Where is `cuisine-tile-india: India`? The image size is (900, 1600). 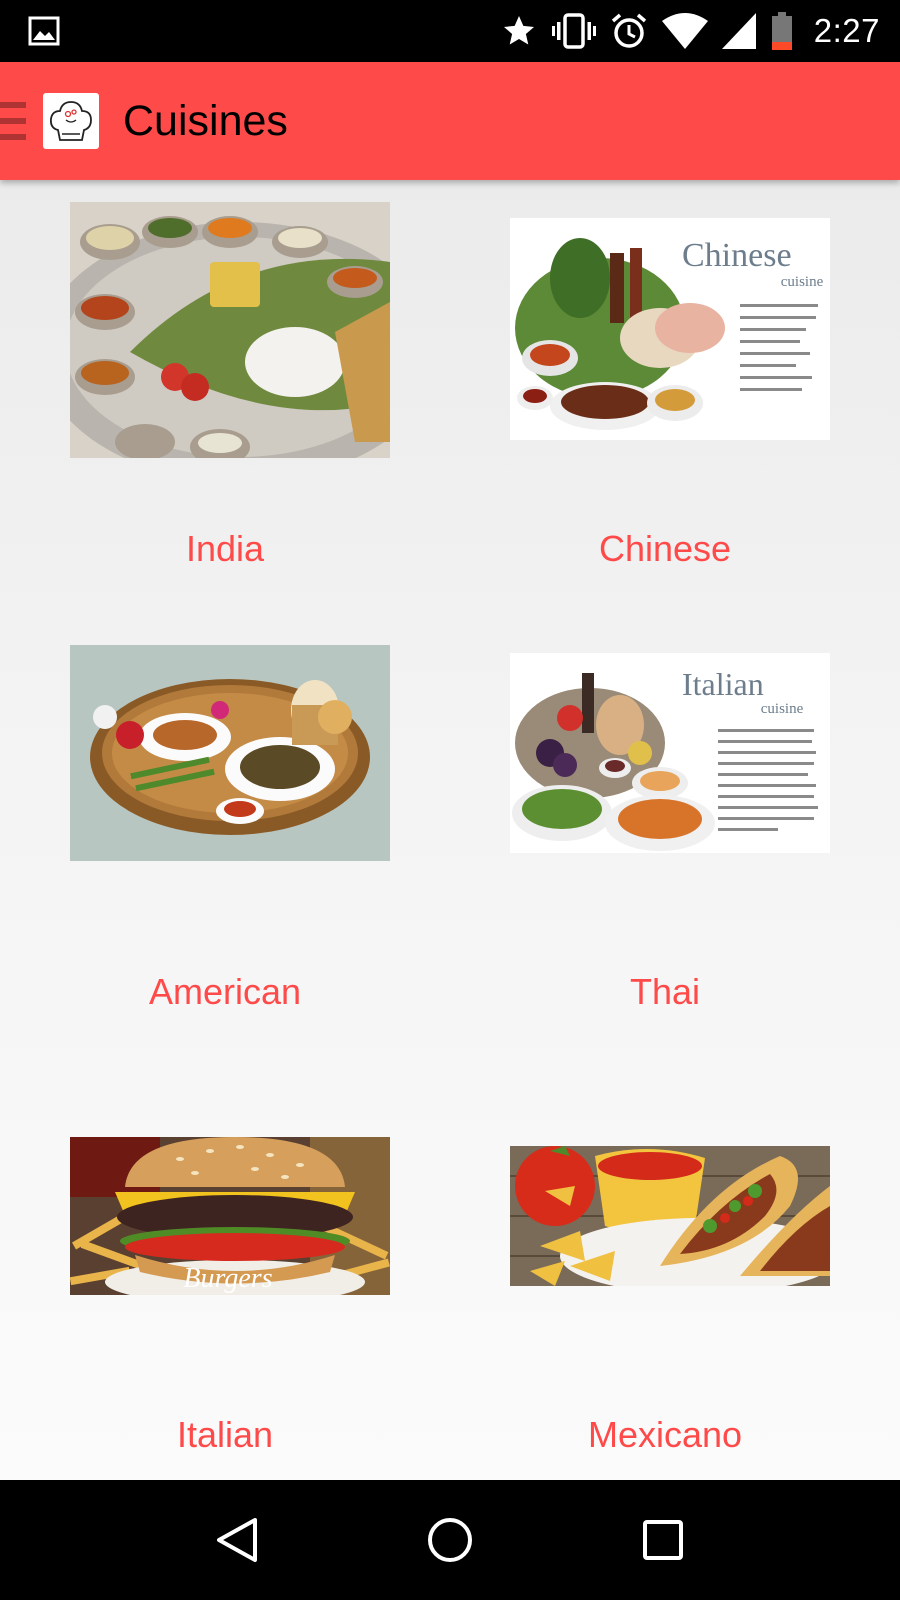
cuisine-tile-india: India is located at coordinates (225, 395).